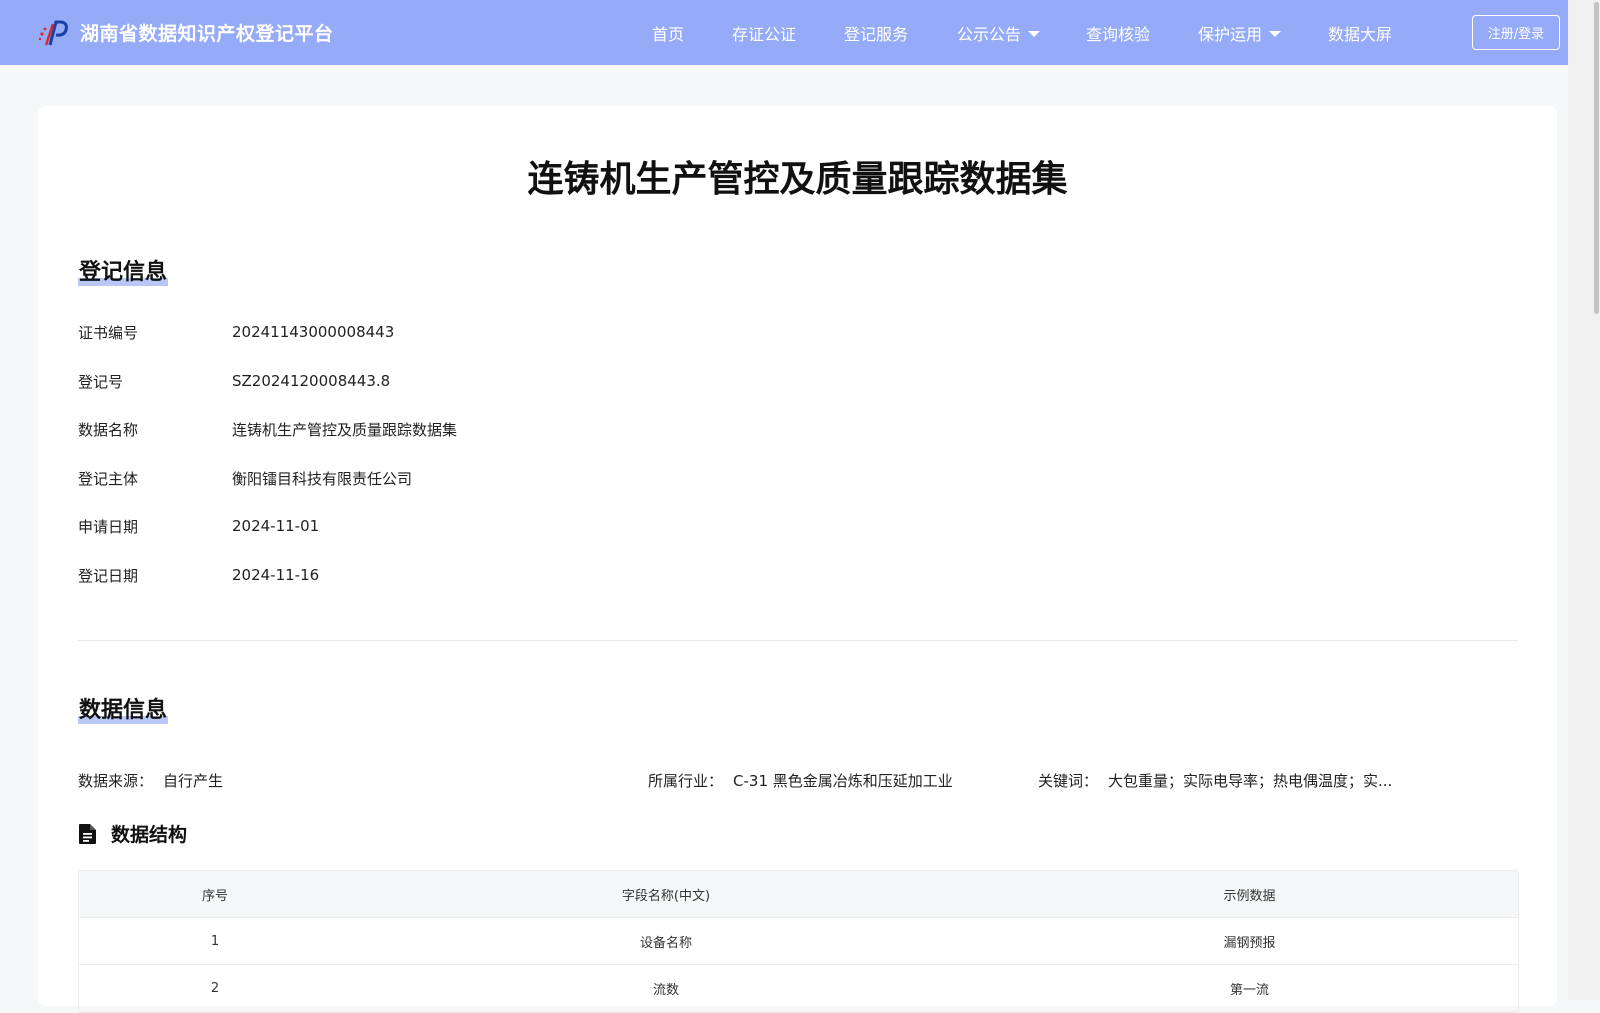 The height and width of the screenshot is (1013, 1600). Describe the element at coordinates (1249, 990) in the screenshot. I see `table-cell: 第一流` at that location.